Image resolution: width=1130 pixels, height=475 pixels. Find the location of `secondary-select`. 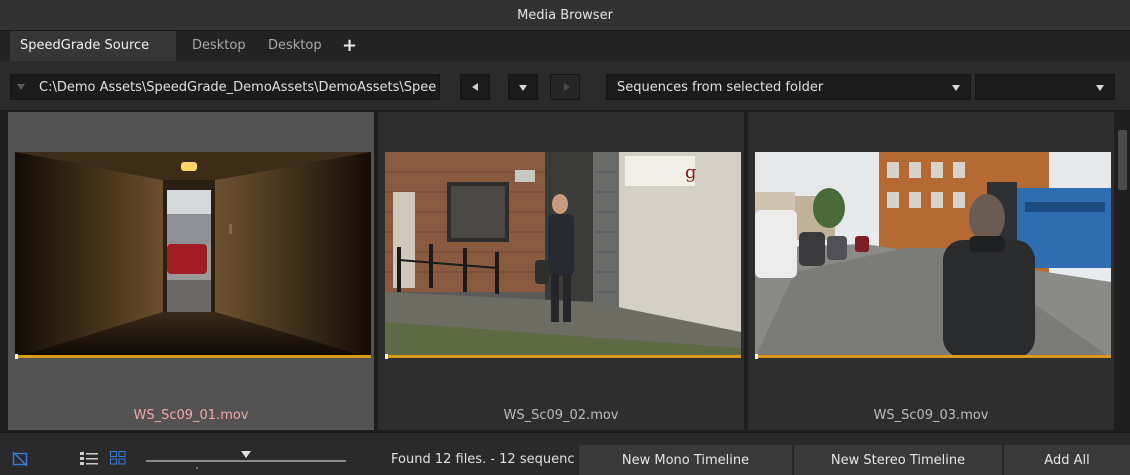

secondary-select is located at coordinates (1045, 87).